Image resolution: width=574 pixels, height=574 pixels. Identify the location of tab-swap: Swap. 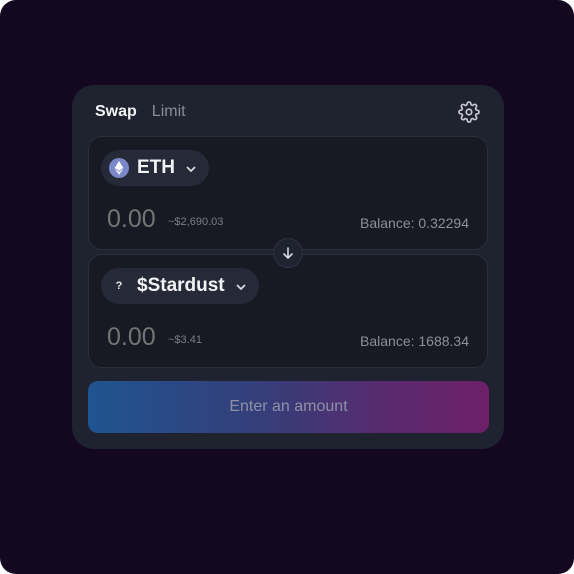
(116, 112).